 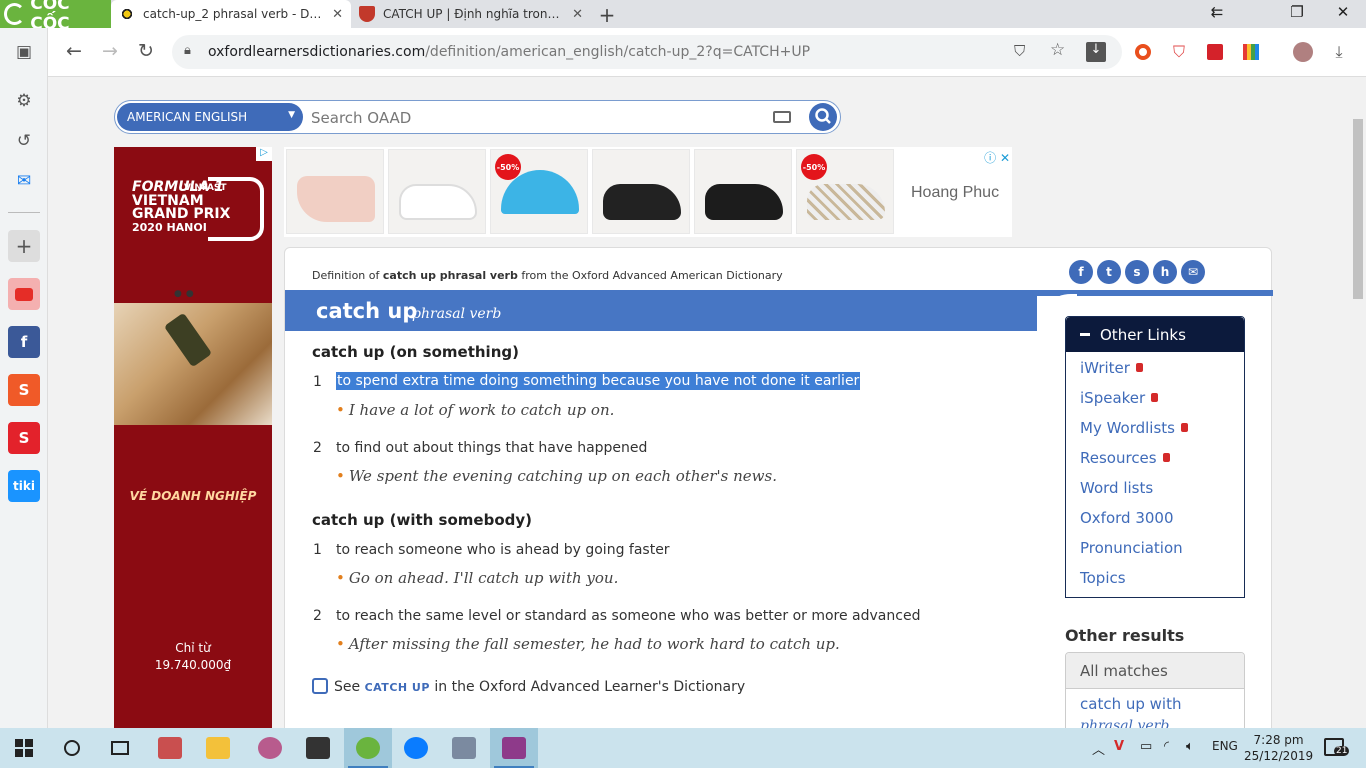 I want to click on file-explorer-icon, so click(x=218, y=748).